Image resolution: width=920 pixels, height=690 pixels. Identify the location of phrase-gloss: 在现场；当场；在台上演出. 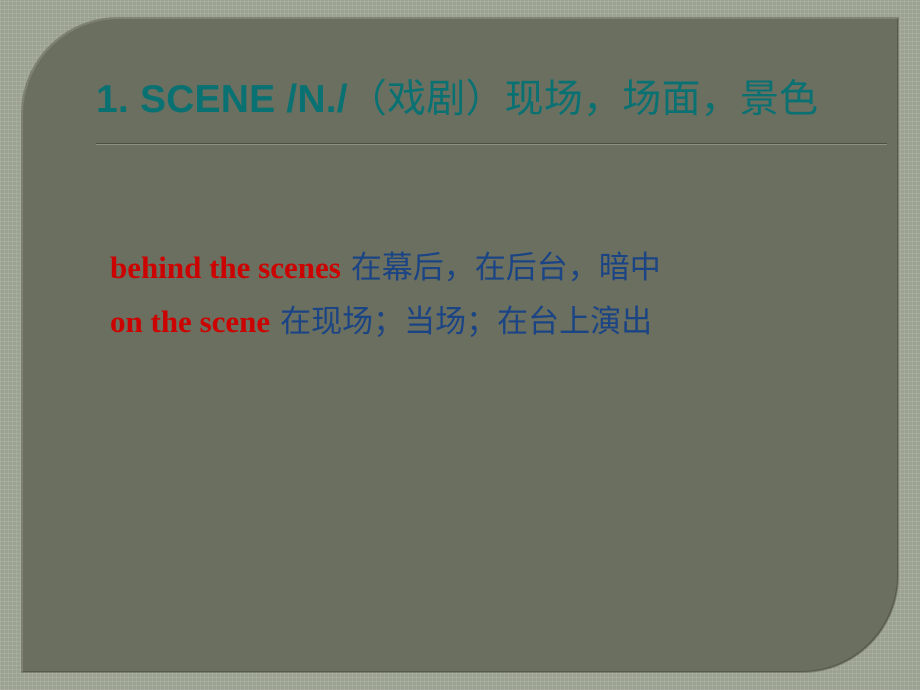
(466, 322).